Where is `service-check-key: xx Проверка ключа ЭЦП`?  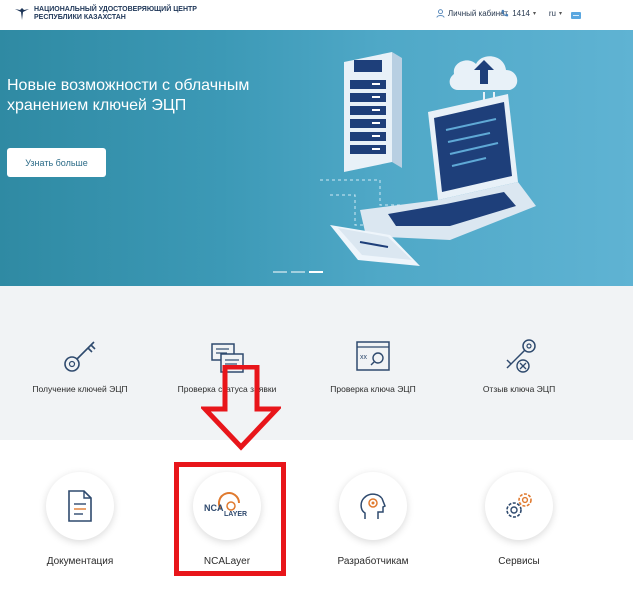
service-check-key: xx Проверка ключа ЭЦП is located at coordinates (373, 365).